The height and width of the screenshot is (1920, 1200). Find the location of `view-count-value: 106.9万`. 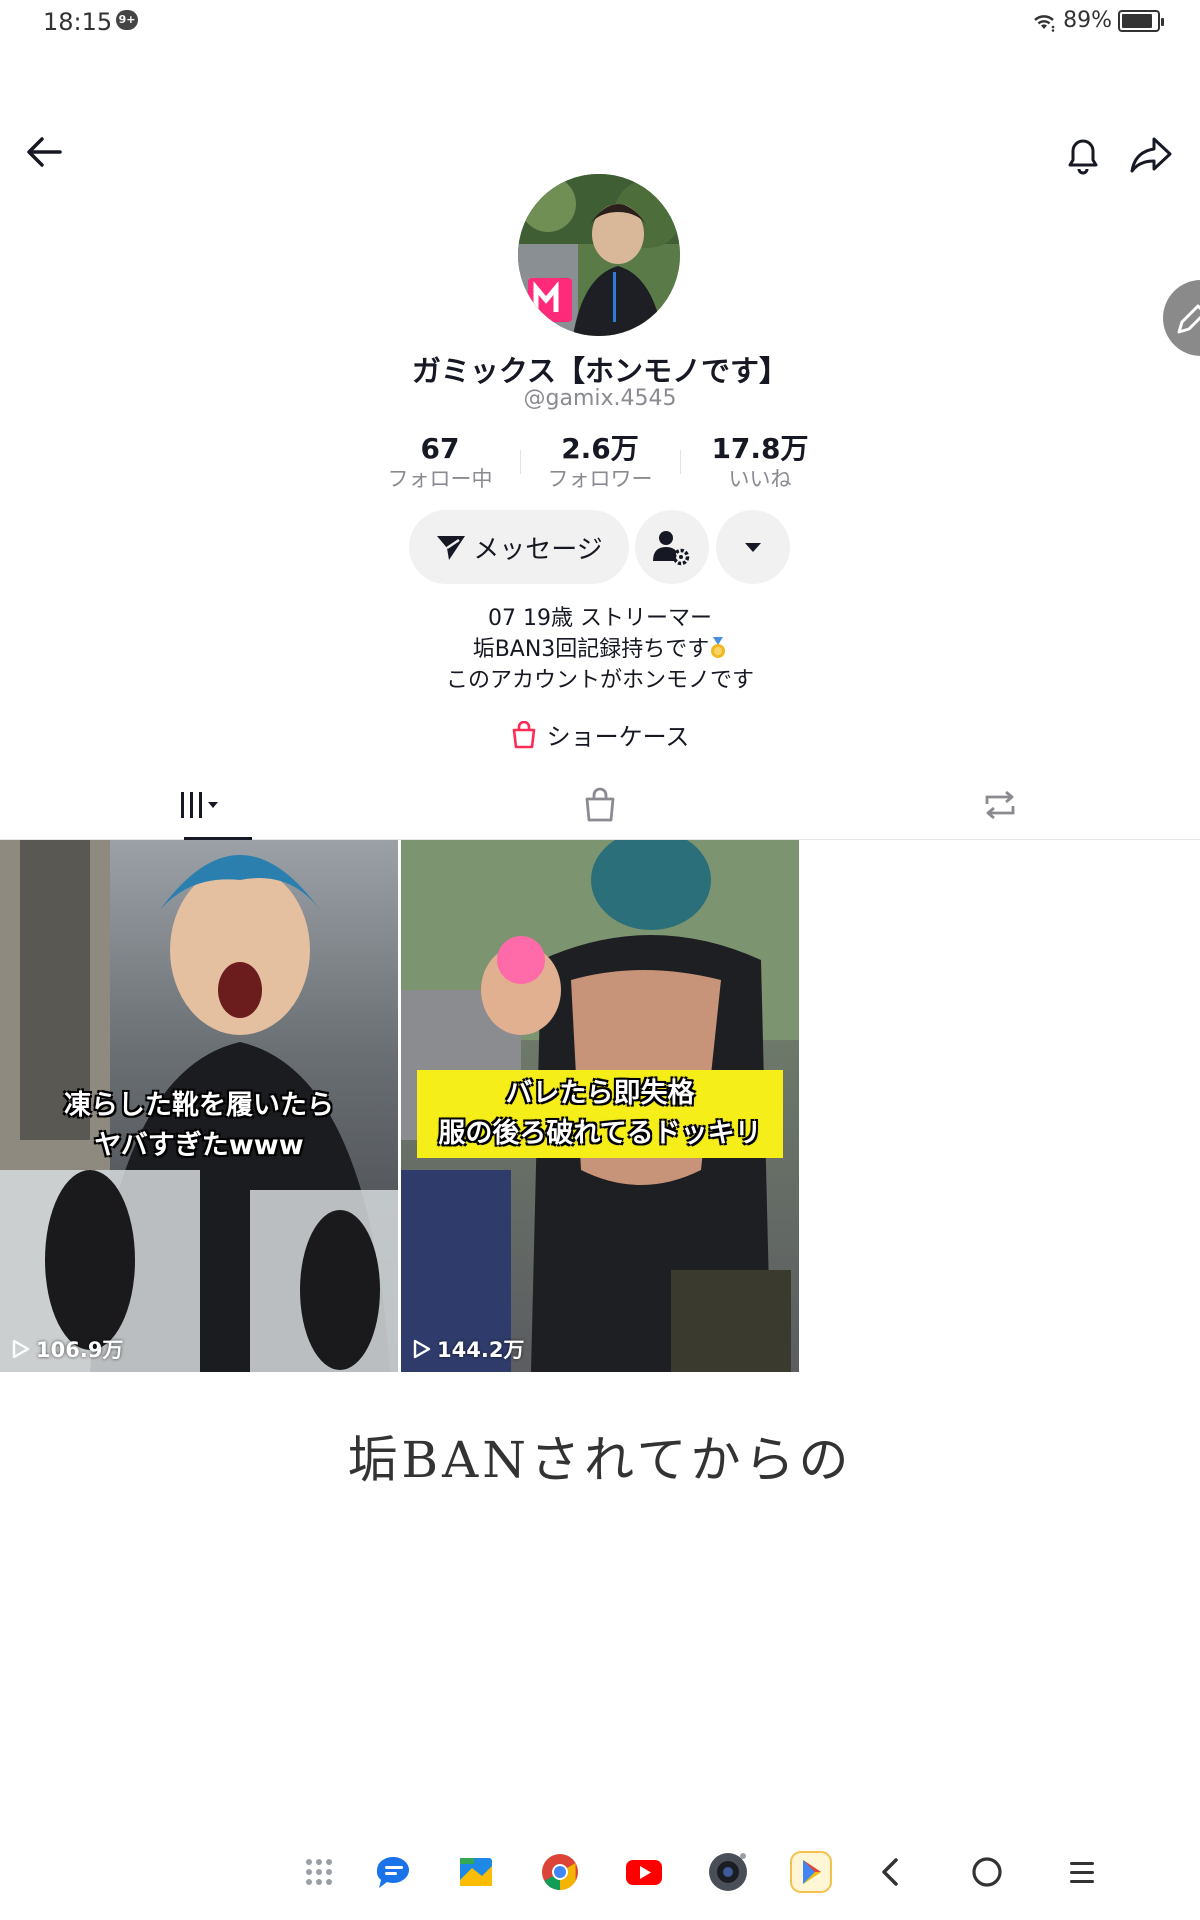

view-count-value: 106.9万 is located at coordinates (80, 1350).